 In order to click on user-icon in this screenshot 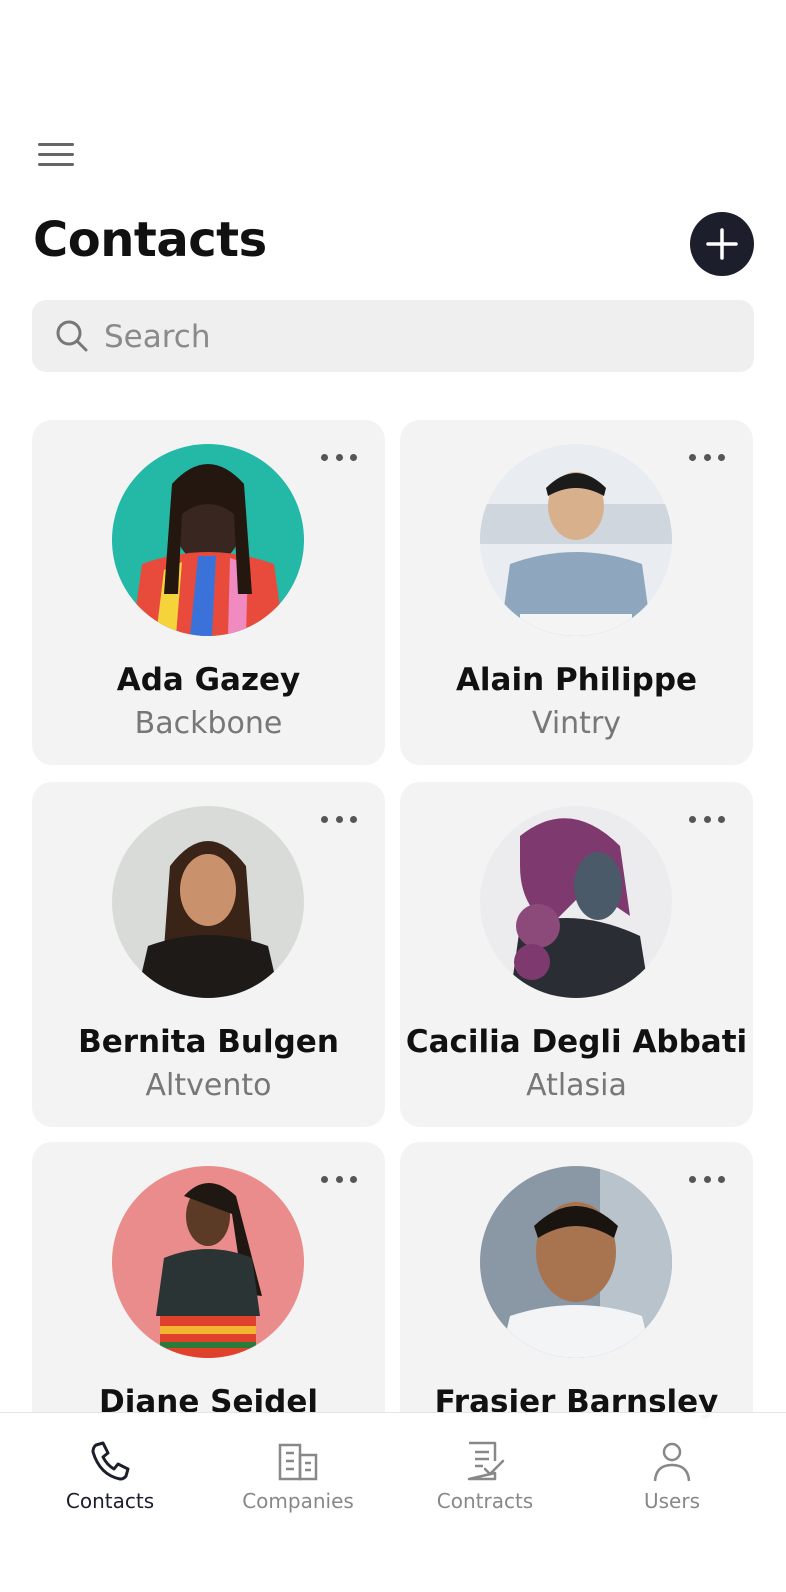, I will do `click(672, 1462)`.